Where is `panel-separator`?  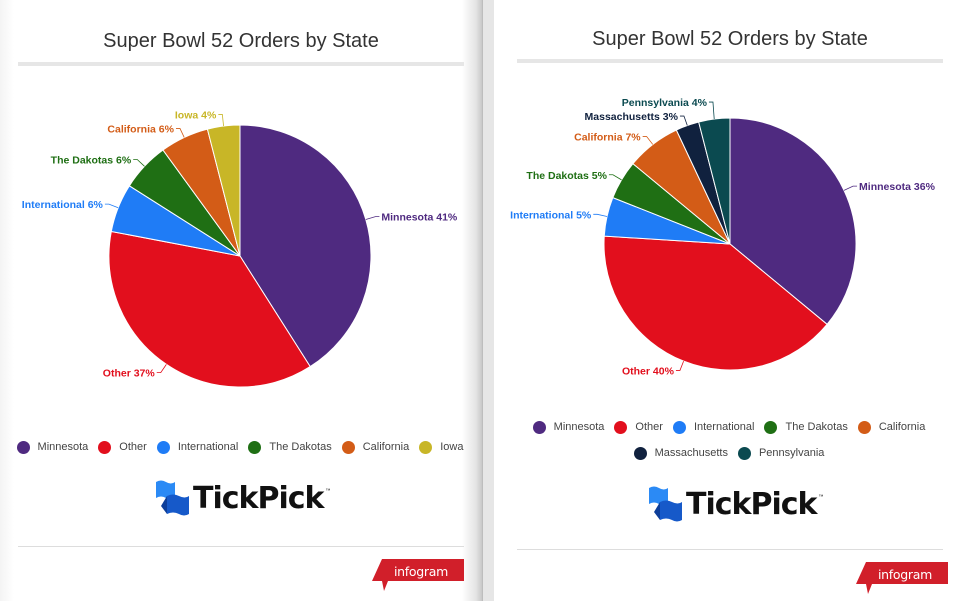
panel-separator is located at coordinates (488, 300).